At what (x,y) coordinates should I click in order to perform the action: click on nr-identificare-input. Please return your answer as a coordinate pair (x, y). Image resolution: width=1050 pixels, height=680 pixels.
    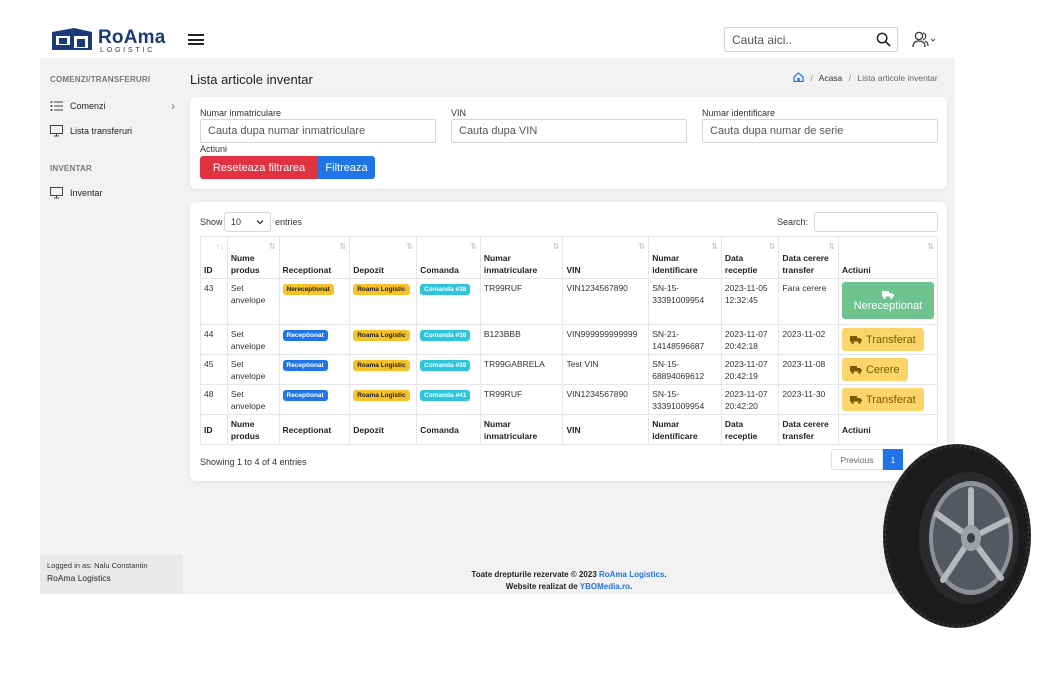
    Looking at the image, I should click on (820, 131).